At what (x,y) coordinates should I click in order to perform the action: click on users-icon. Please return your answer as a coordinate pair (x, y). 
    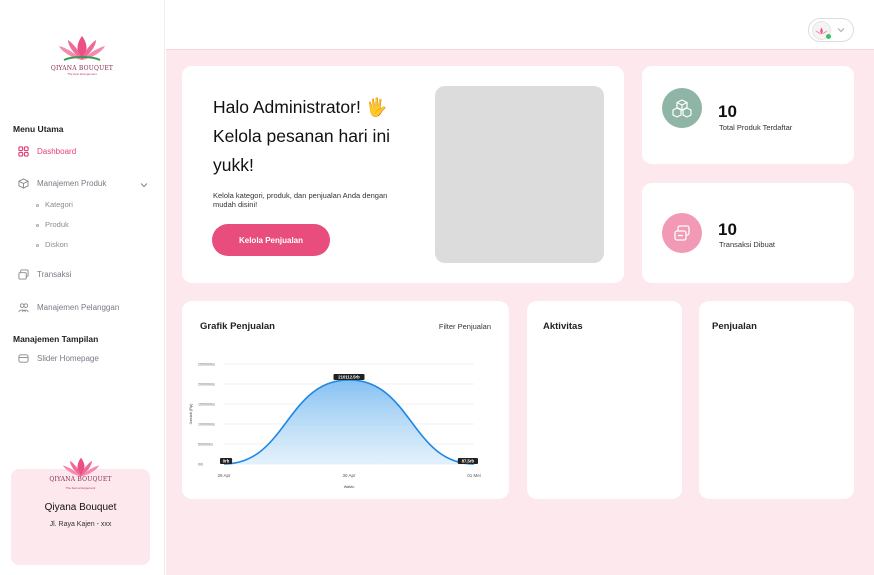
    Looking at the image, I should click on (23, 308).